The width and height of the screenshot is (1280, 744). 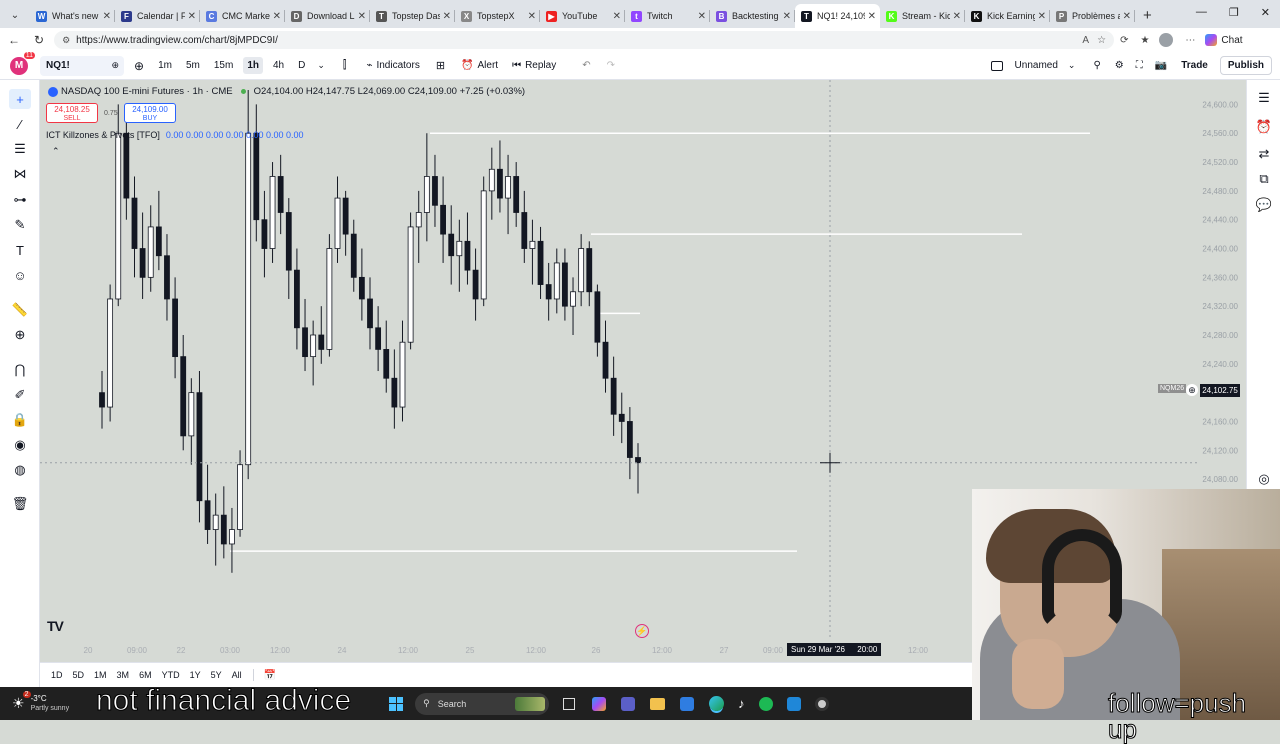 What do you see at coordinates (20, 445) in the screenshot?
I see `hide-drawings-icon: ◉` at bounding box center [20, 445].